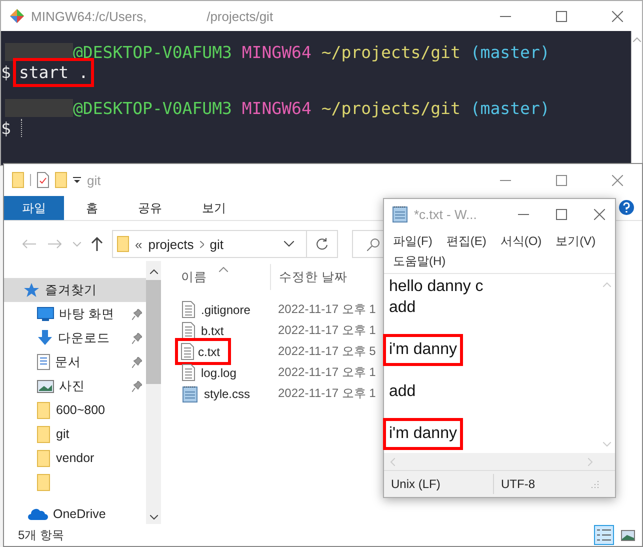 The image size is (643, 547). Describe the element at coordinates (214, 208) in the screenshot. I see `ribbon-tab: 보기` at that location.